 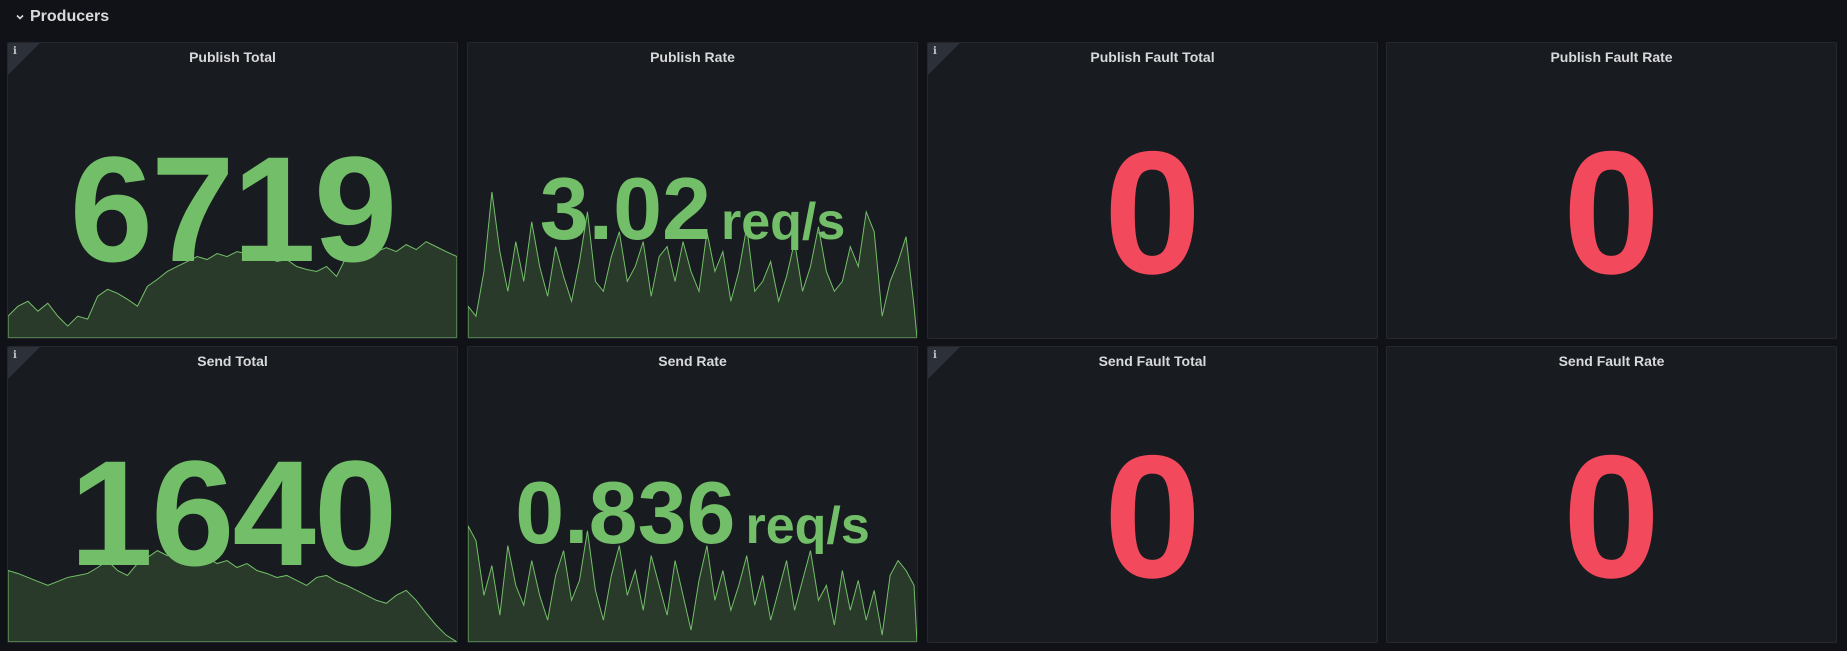 What do you see at coordinates (233, 513) in the screenshot?
I see `stat-value: 1640` at bounding box center [233, 513].